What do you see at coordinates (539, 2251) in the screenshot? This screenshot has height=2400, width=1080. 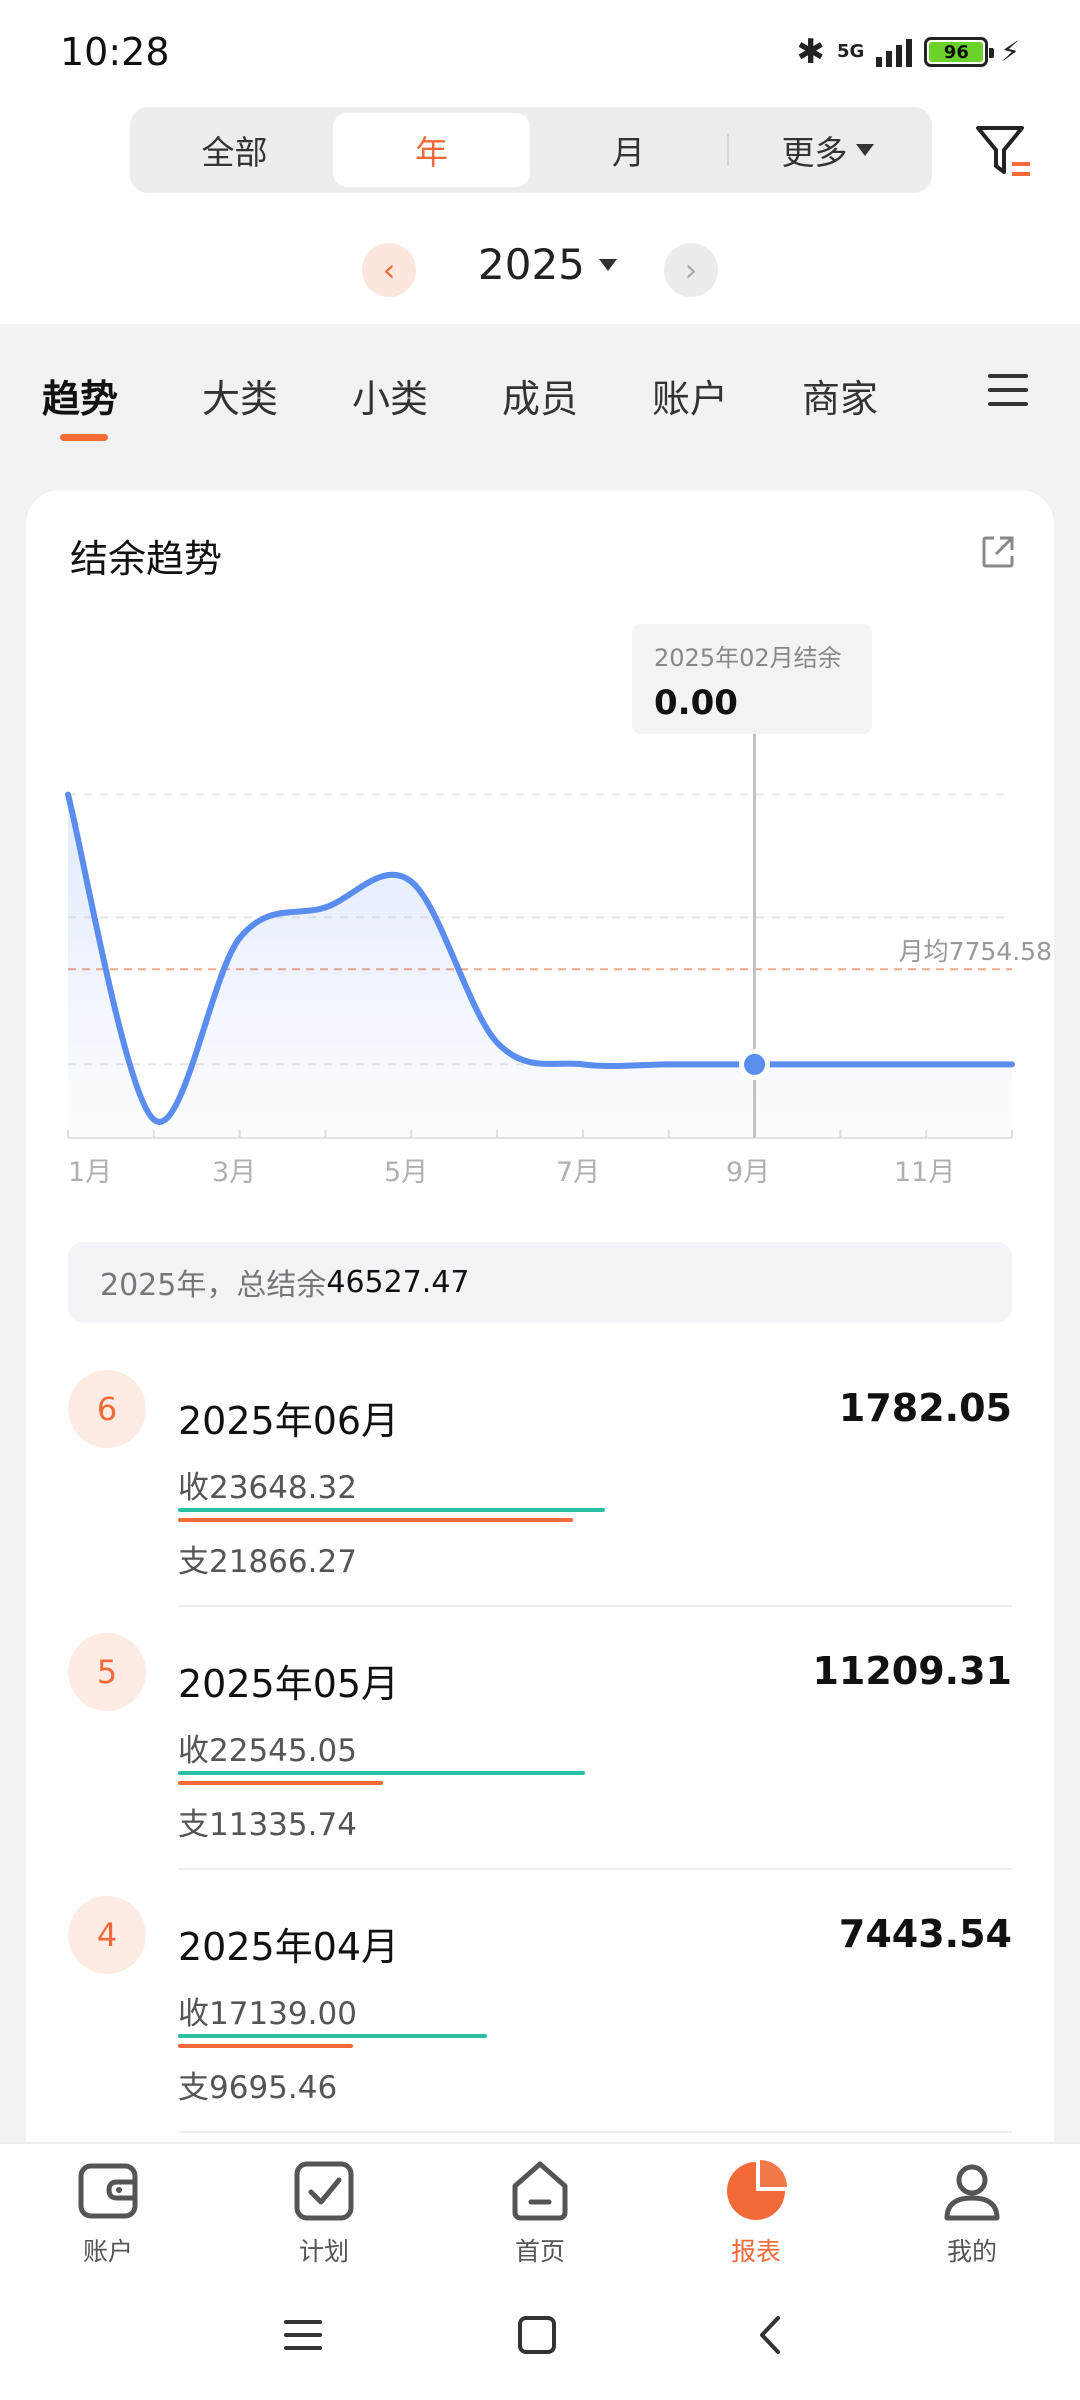 I see `nav-label: 首页` at bounding box center [539, 2251].